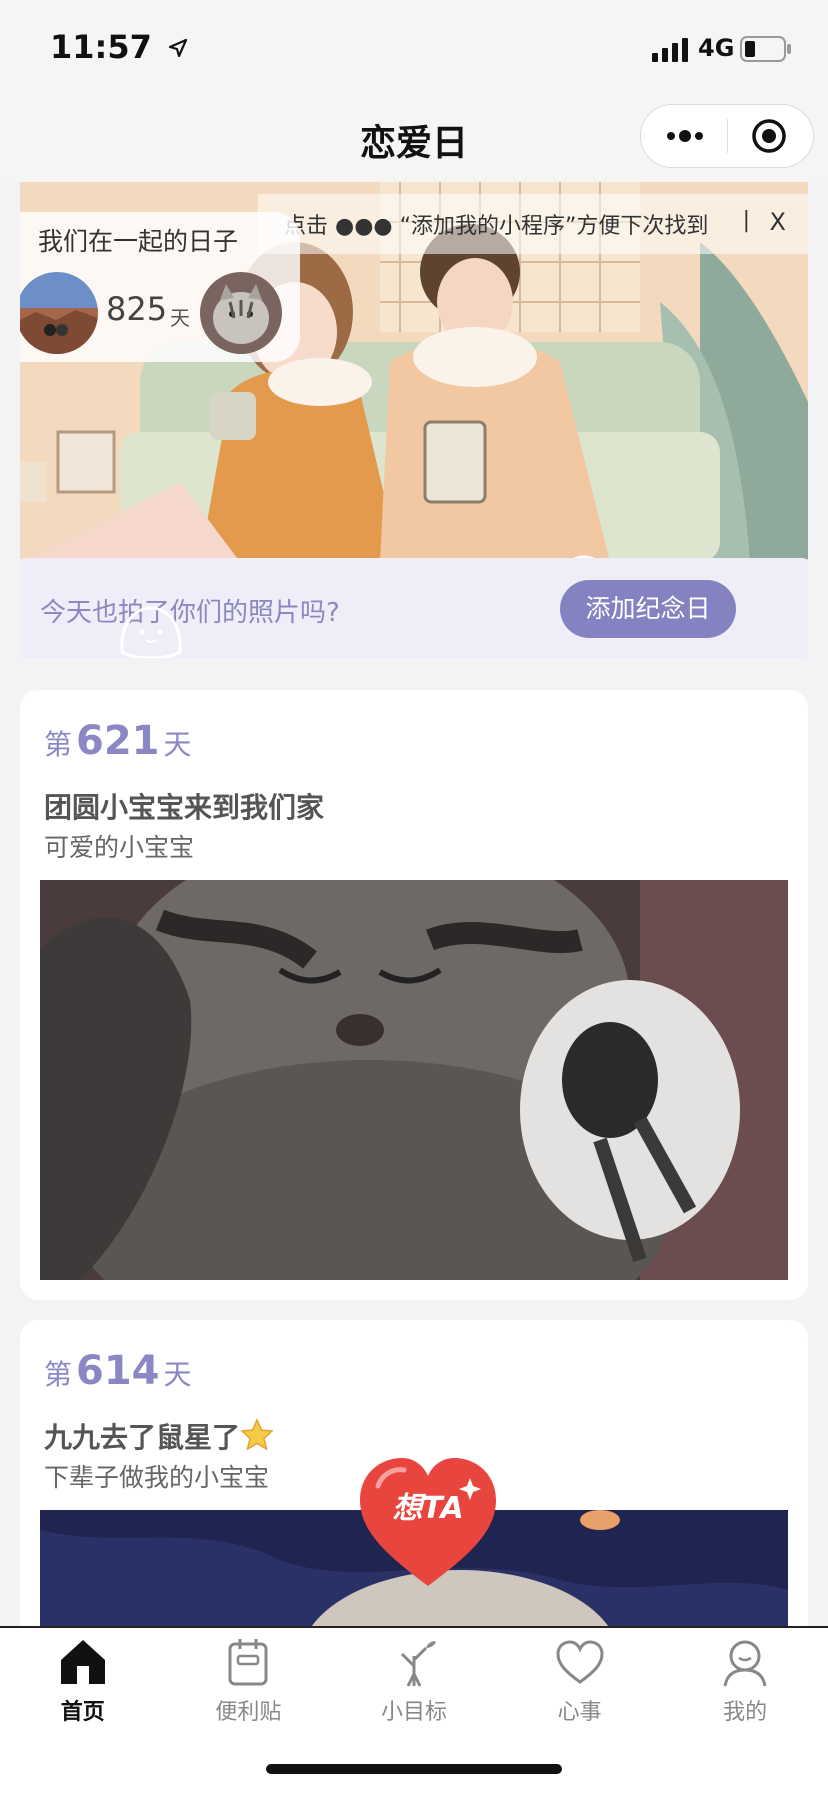 The height and width of the screenshot is (1794, 828). Describe the element at coordinates (142, 1437) in the screenshot. I see `card-title-text: 九九去了鼠星了` at that location.